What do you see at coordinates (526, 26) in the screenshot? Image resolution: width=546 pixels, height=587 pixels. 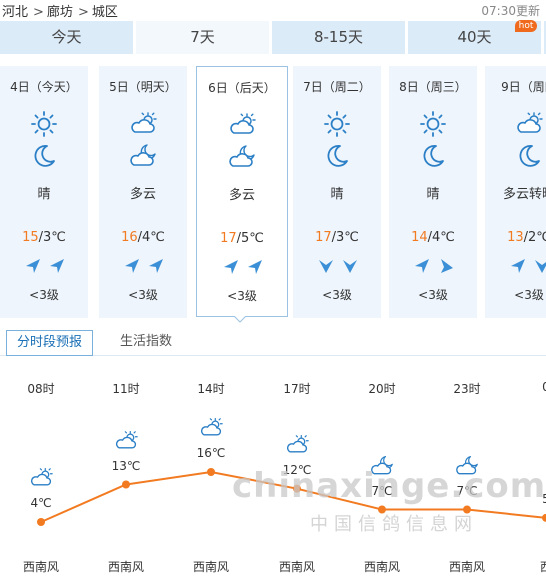 I see `hot-badge: hot` at bounding box center [526, 26].